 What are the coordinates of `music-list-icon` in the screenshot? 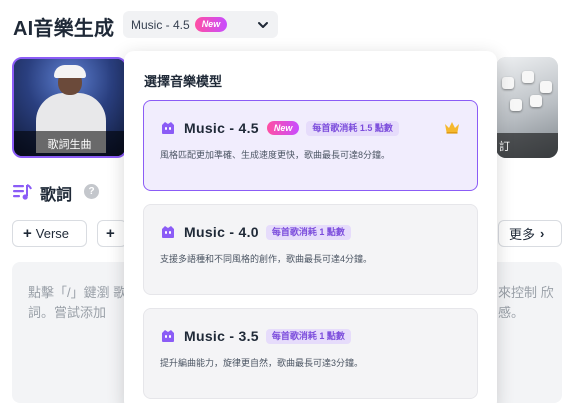 It's located at (22, 192).